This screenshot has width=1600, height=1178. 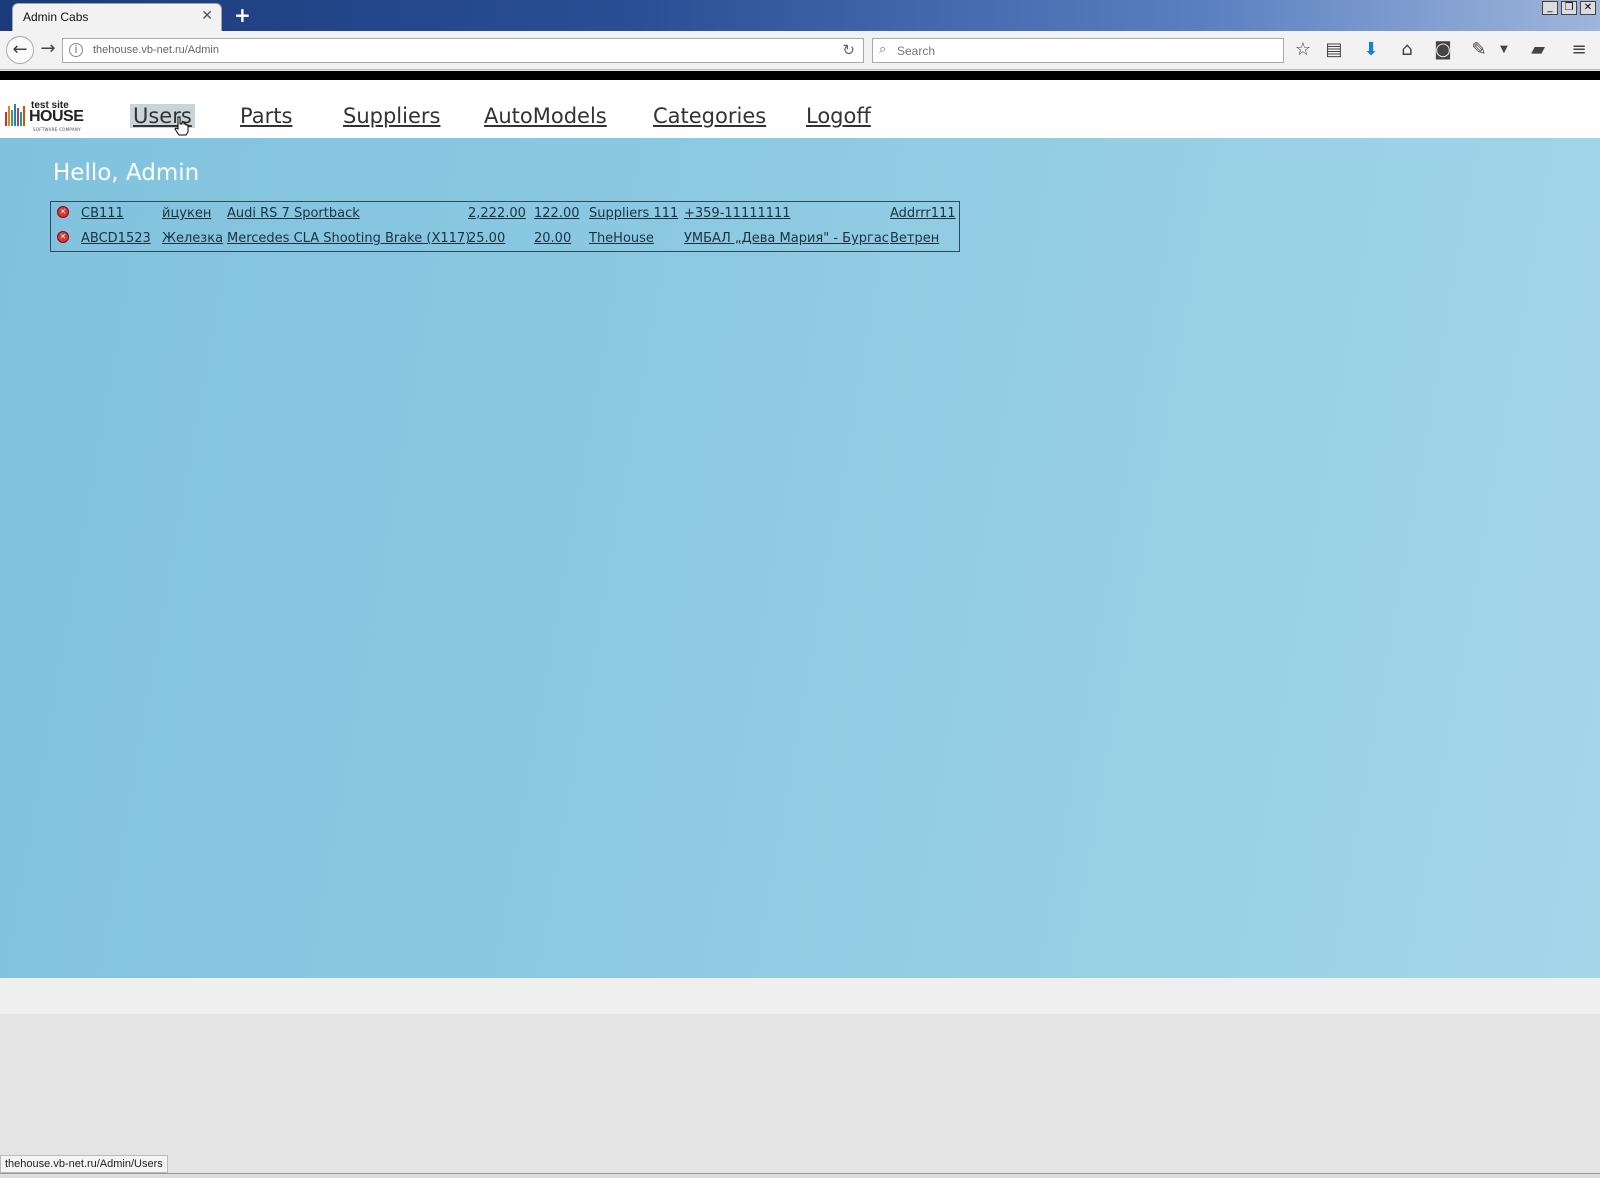 I want to click on minimize-icon: _, so click(x=1550, y=8).